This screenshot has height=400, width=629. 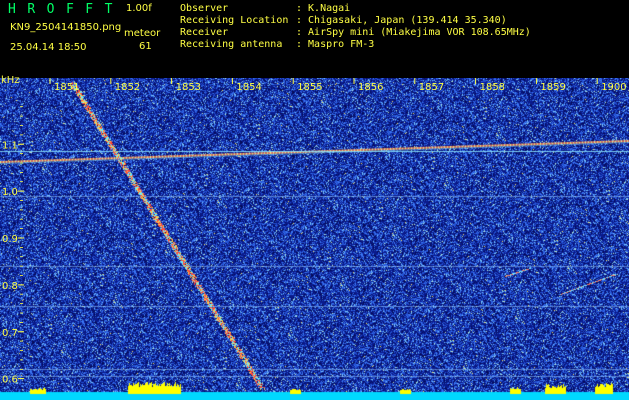 I want to click on date-time-label: 25.04.14 18:50, so click(x=48, y=47).